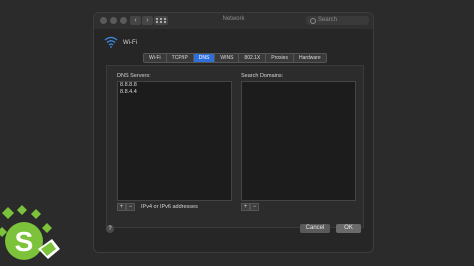 The width and height of the screenshot is (474, 266). What do you see at coordinates (111, 42) in the screenshot?
I see `wifi-icon` at bounding box center [111, 42].